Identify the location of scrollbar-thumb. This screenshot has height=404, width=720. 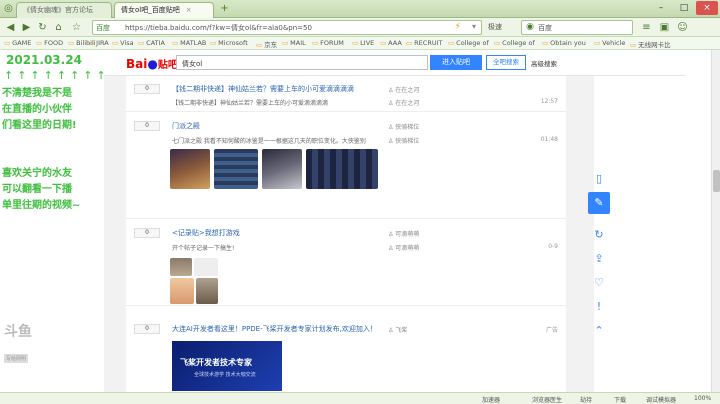
(716, 181).